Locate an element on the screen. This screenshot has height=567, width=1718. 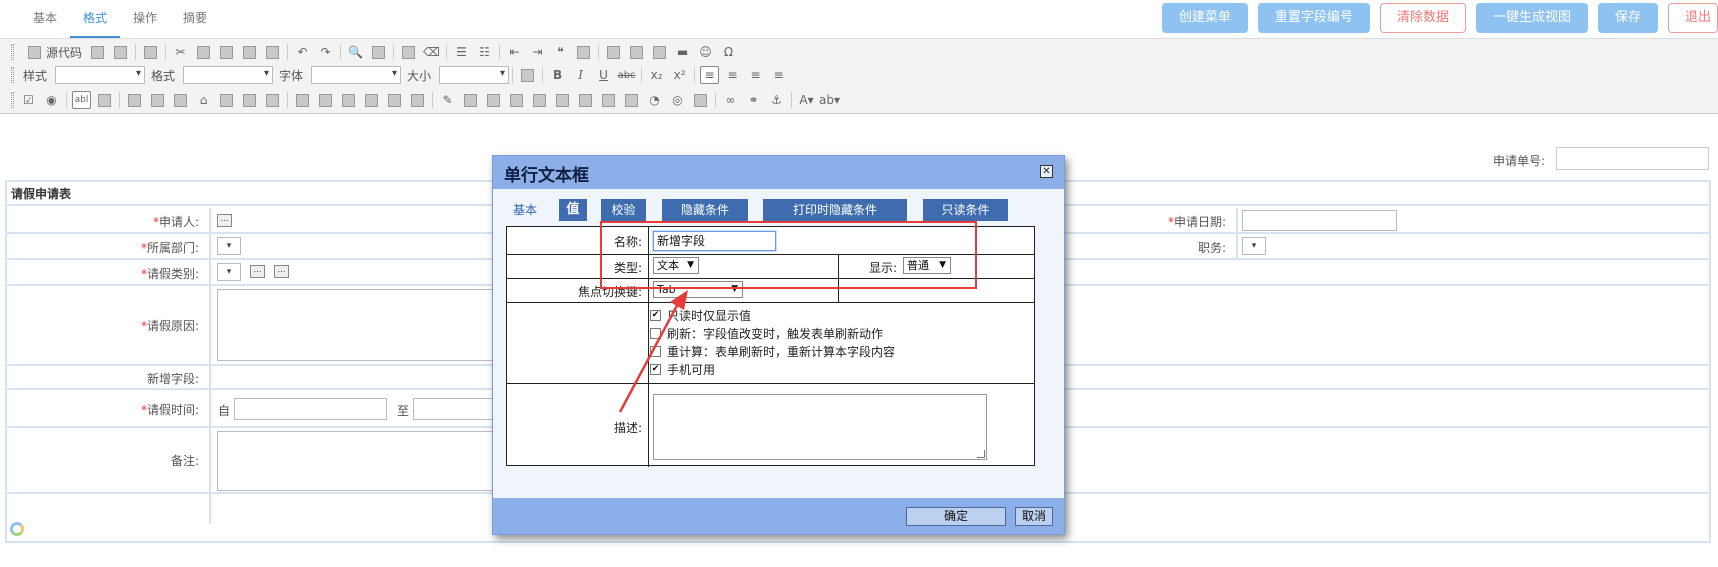
reason-textarea is located at coordinates (362, 325).